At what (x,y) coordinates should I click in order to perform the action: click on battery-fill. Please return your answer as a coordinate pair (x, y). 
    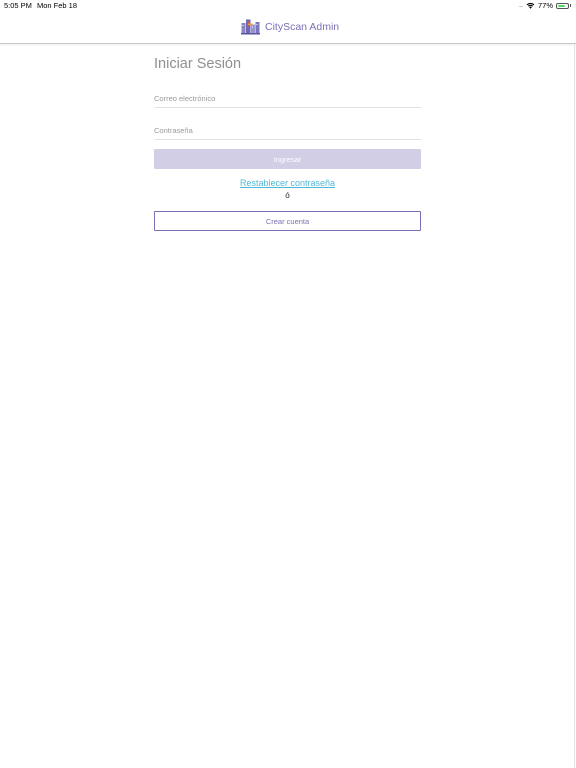
    Looking at the image, I should click on (561, 5).